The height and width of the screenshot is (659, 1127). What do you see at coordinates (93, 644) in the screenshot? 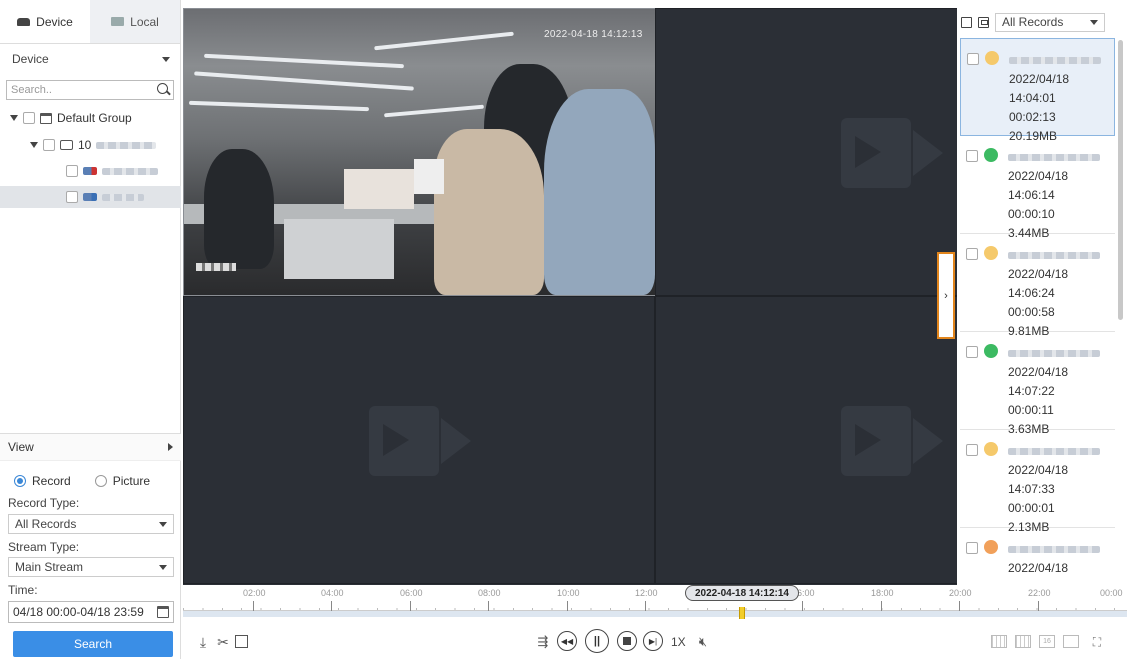
I see `search-button: Search` at bounding box center [93, 644].